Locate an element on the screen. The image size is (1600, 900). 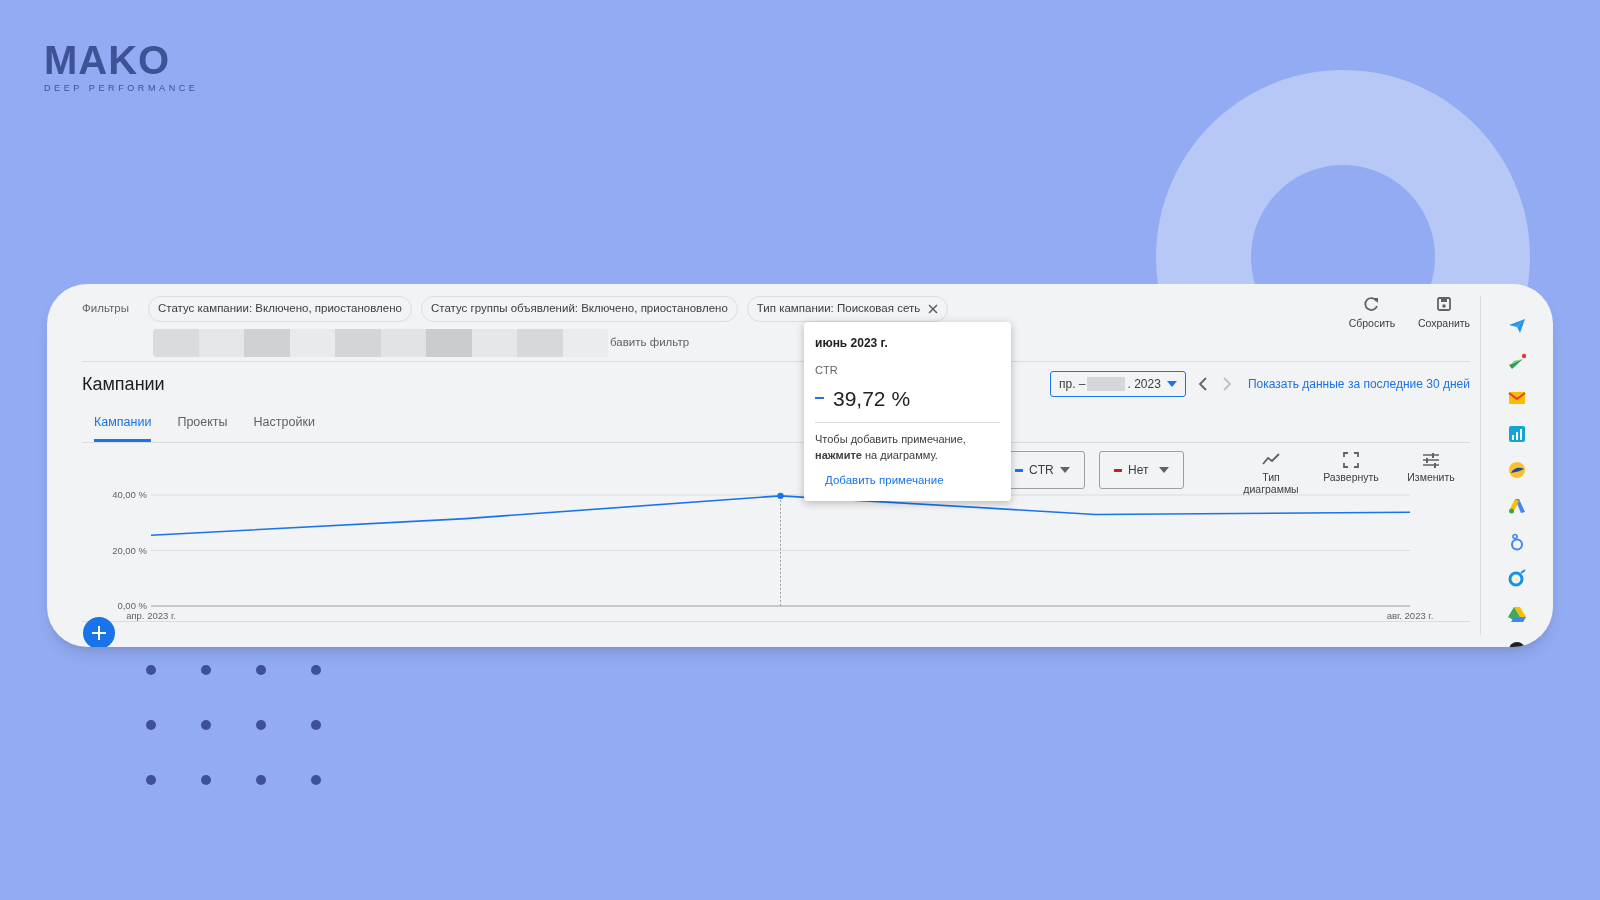
plus-icon is located at coordinates (99, 633).